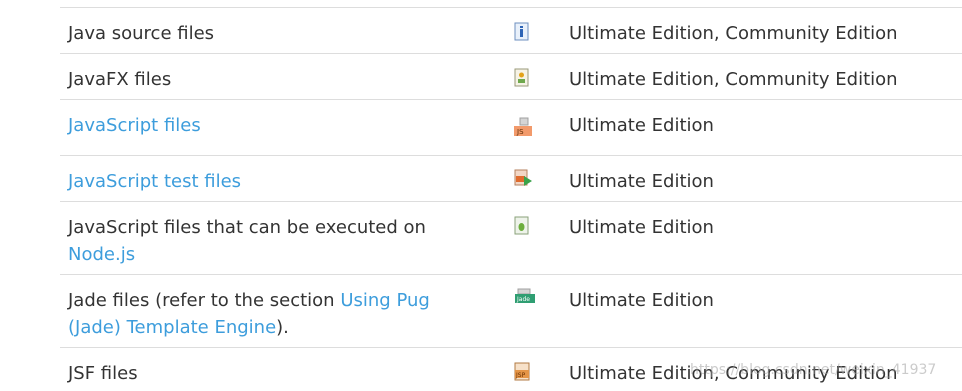 This screenshot has height=391, width=962. Describe the element at coordinates (278, 125) in the screenshot. I see `file-type-name: JavaScript files` at that location.